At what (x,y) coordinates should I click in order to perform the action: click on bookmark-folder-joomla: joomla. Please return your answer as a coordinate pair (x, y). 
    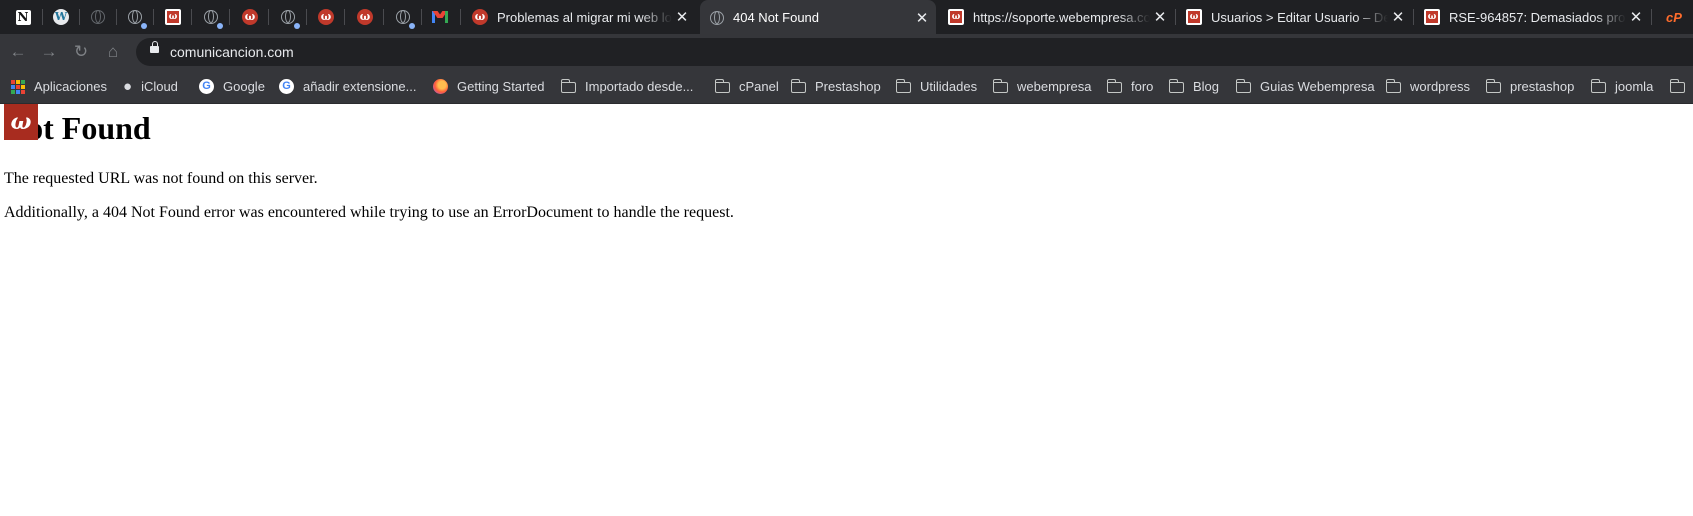
    Looking at the image, I should click on (1622, 86).